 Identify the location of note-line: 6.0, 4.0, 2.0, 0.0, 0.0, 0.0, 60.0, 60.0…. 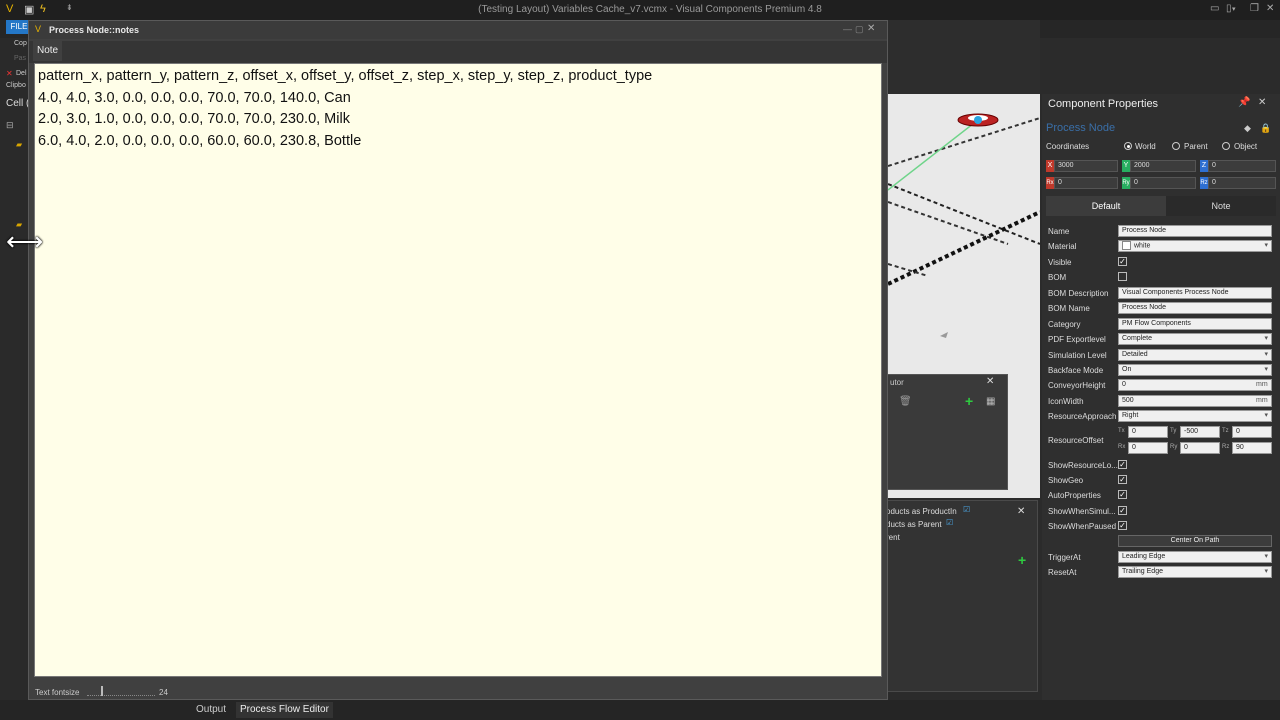
(200, 140).